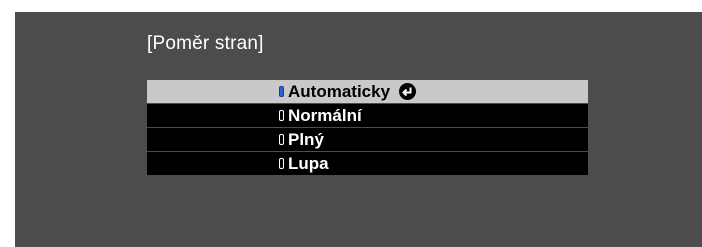  I want to click on menu-item-plny: Plný, so click(367, 139).